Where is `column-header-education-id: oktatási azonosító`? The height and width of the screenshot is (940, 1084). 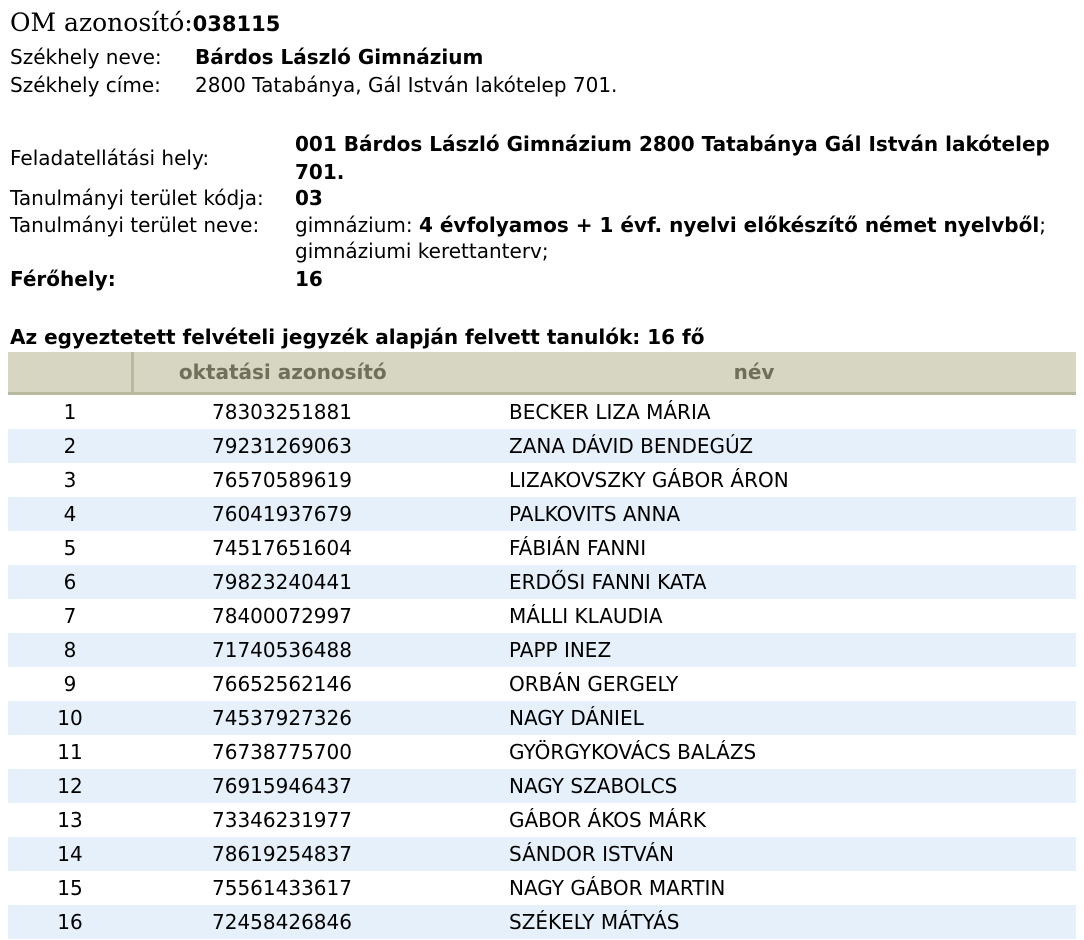 column-header-education-id: oktatási azonosító is located at coordinates (281, 373).